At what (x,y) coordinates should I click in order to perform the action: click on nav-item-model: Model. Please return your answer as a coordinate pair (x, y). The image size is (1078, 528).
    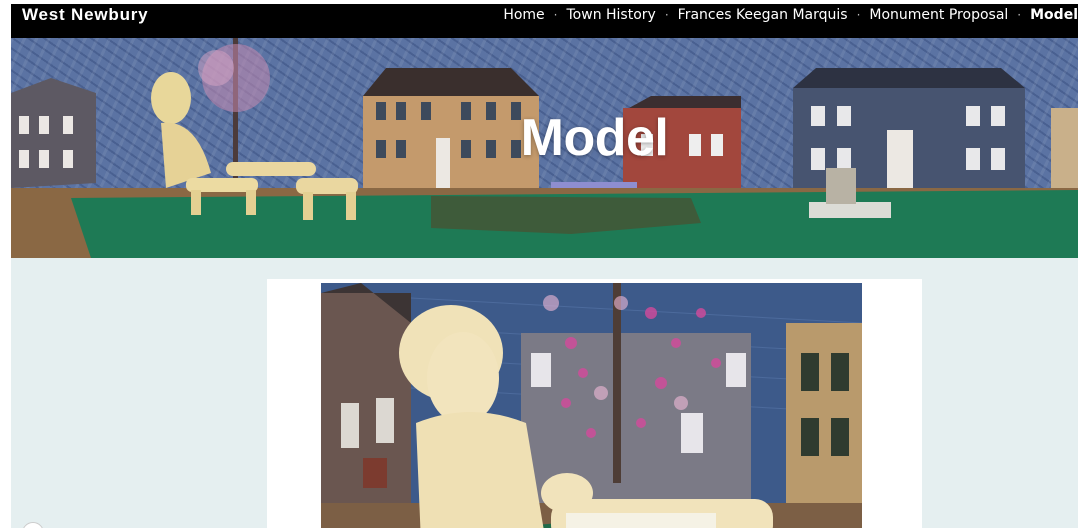
    Looking at the image, I should click on (1054, 15).